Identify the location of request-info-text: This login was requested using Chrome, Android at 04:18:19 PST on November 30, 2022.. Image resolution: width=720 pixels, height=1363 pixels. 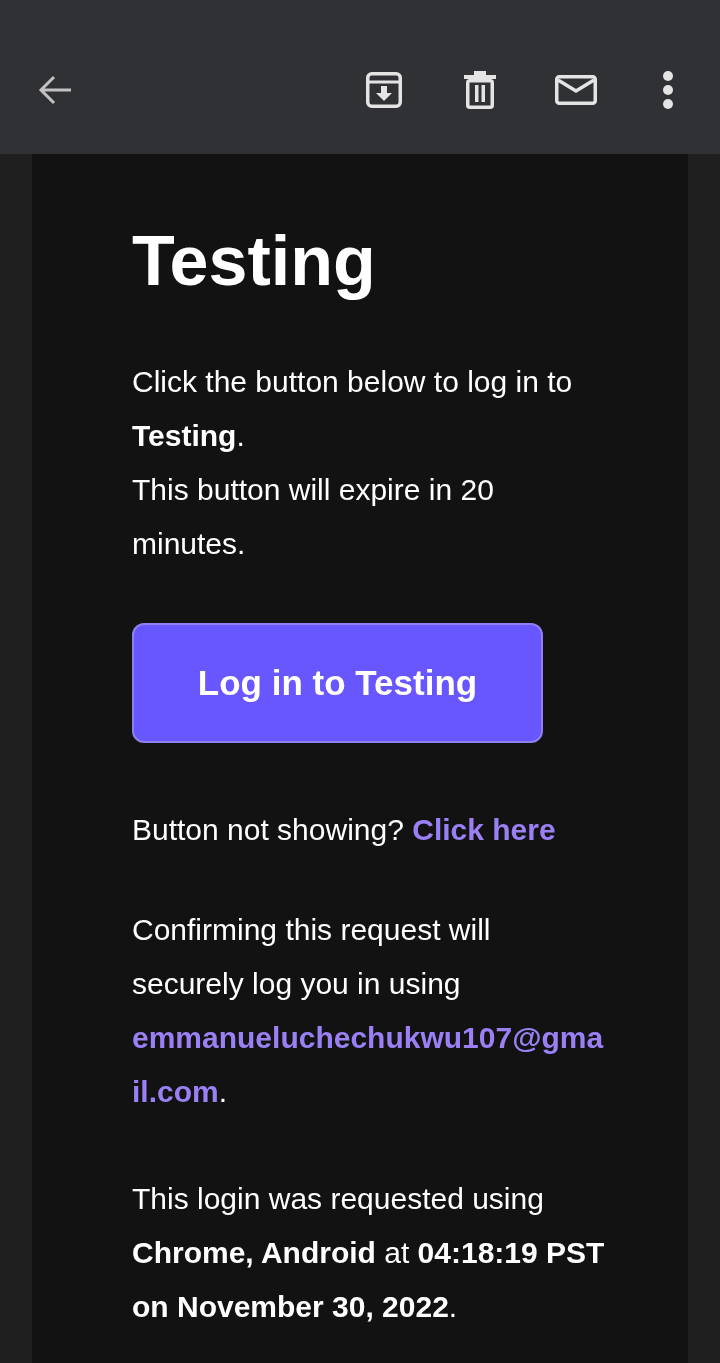
(369, 1253).